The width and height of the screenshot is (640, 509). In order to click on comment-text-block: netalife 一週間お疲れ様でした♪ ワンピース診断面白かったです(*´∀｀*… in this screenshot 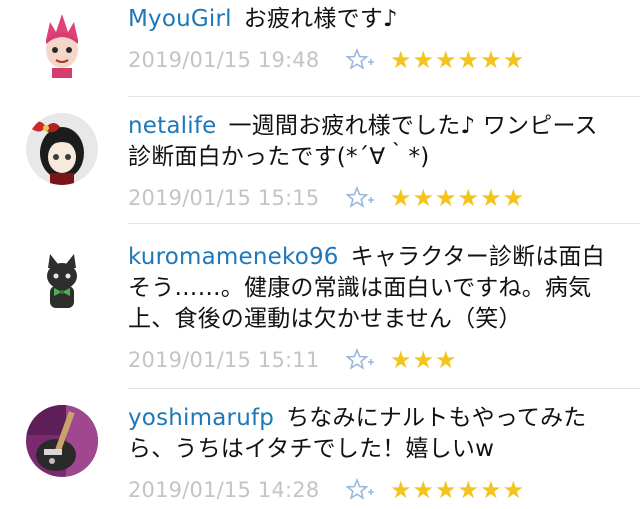, I will do `click(372, 142)`.